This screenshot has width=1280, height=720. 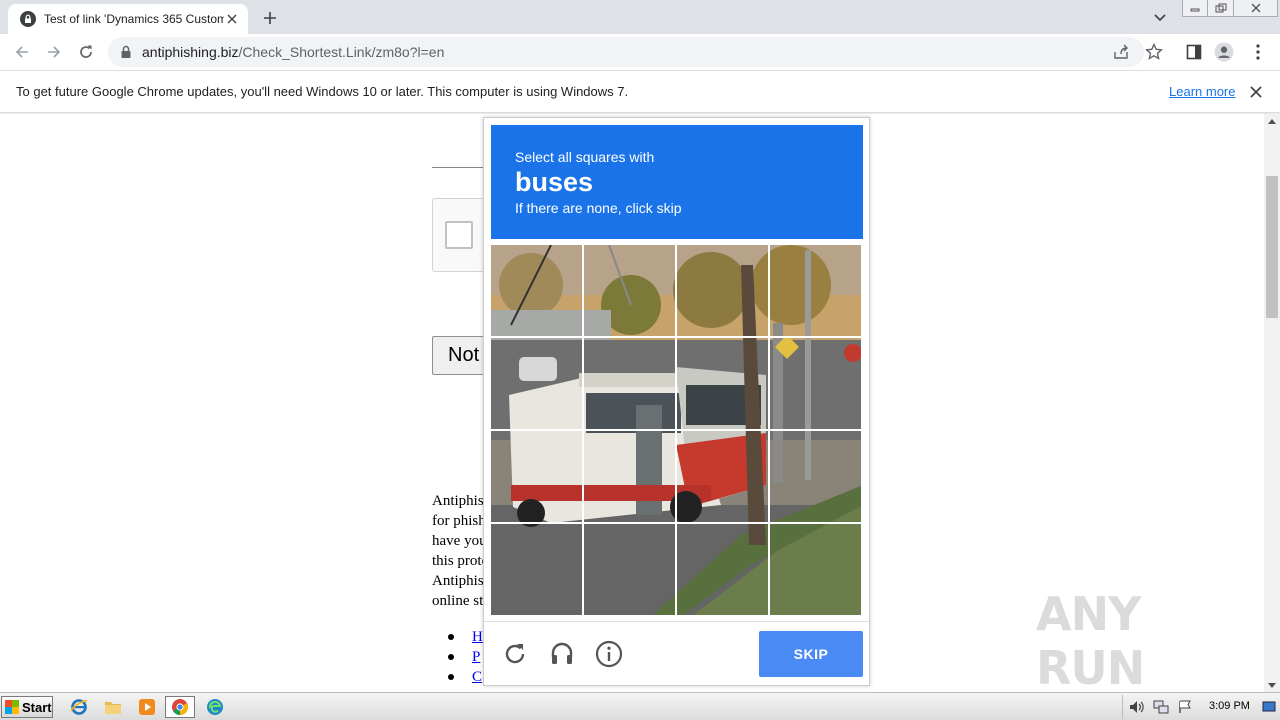 I want to click on window-controls, so click(x=1230, y=9).